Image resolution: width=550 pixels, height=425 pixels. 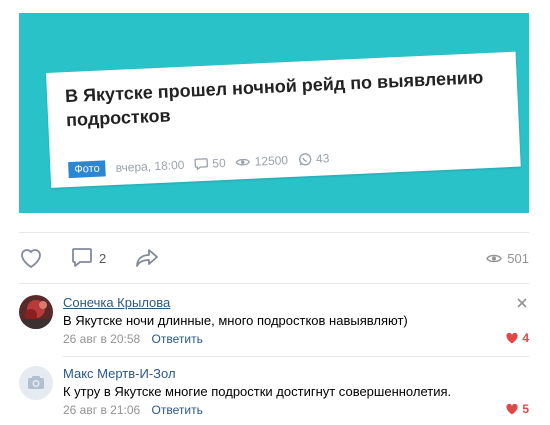 What do you see at coordinates (116, 302) in the screenshot?
I see `comment-author: Сонечка Крылова` at bounding box center [116, 302].